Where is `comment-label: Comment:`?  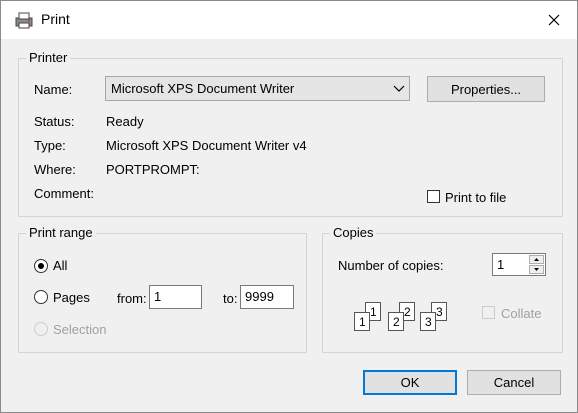 comment-label: Comment: is located at coordinates (64, 193).